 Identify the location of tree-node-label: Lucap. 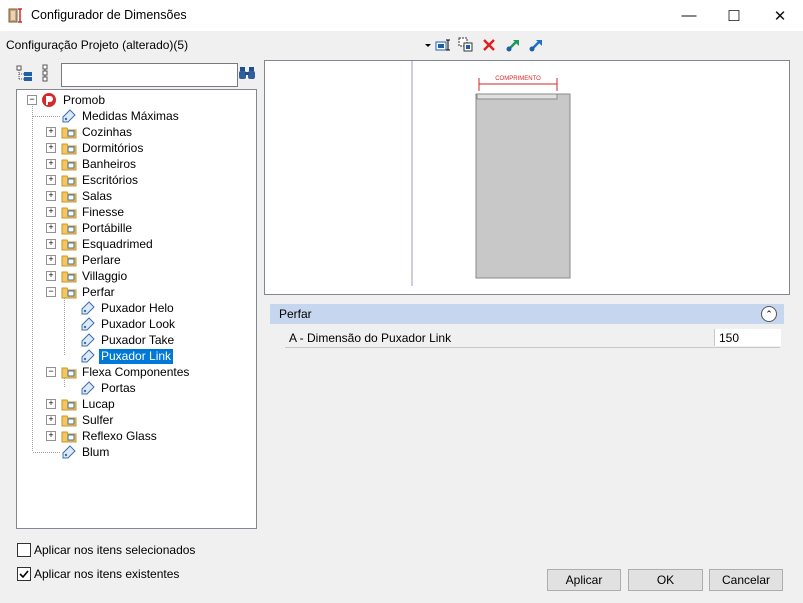
(98, 403).